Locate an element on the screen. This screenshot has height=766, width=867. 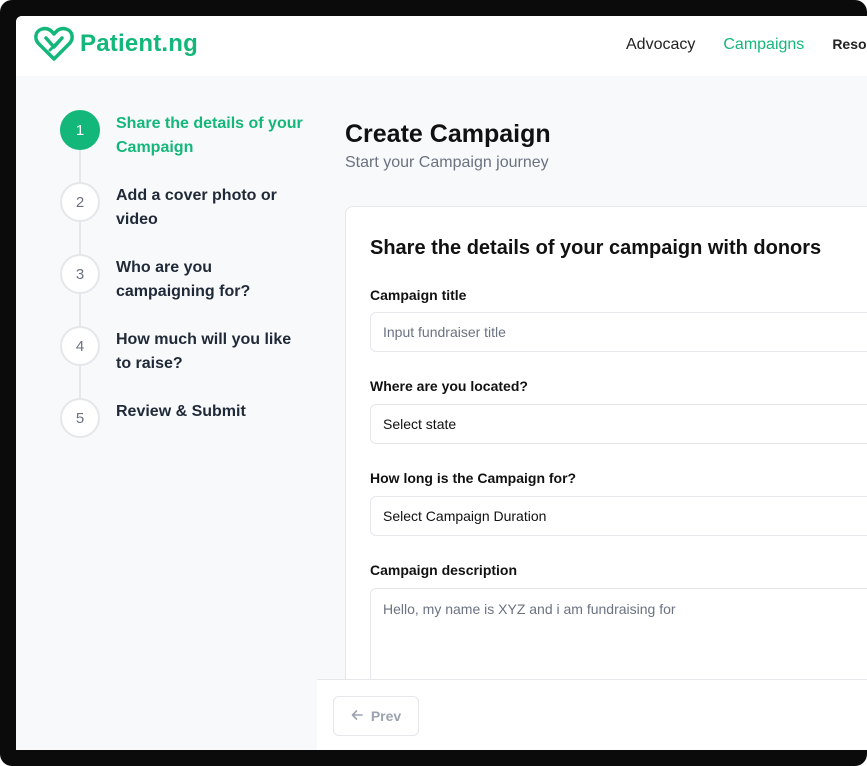
nav-link-resources: Resou is located at coordinates (849, 45).